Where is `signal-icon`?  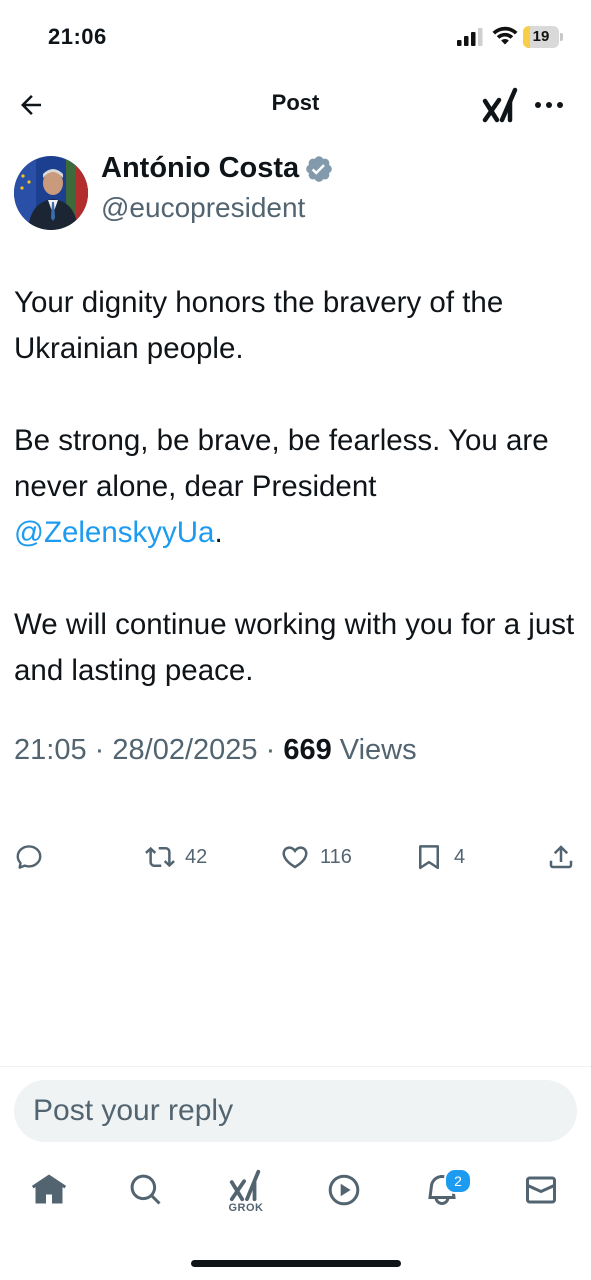 signal-icon is located at coordinates (470, 37).